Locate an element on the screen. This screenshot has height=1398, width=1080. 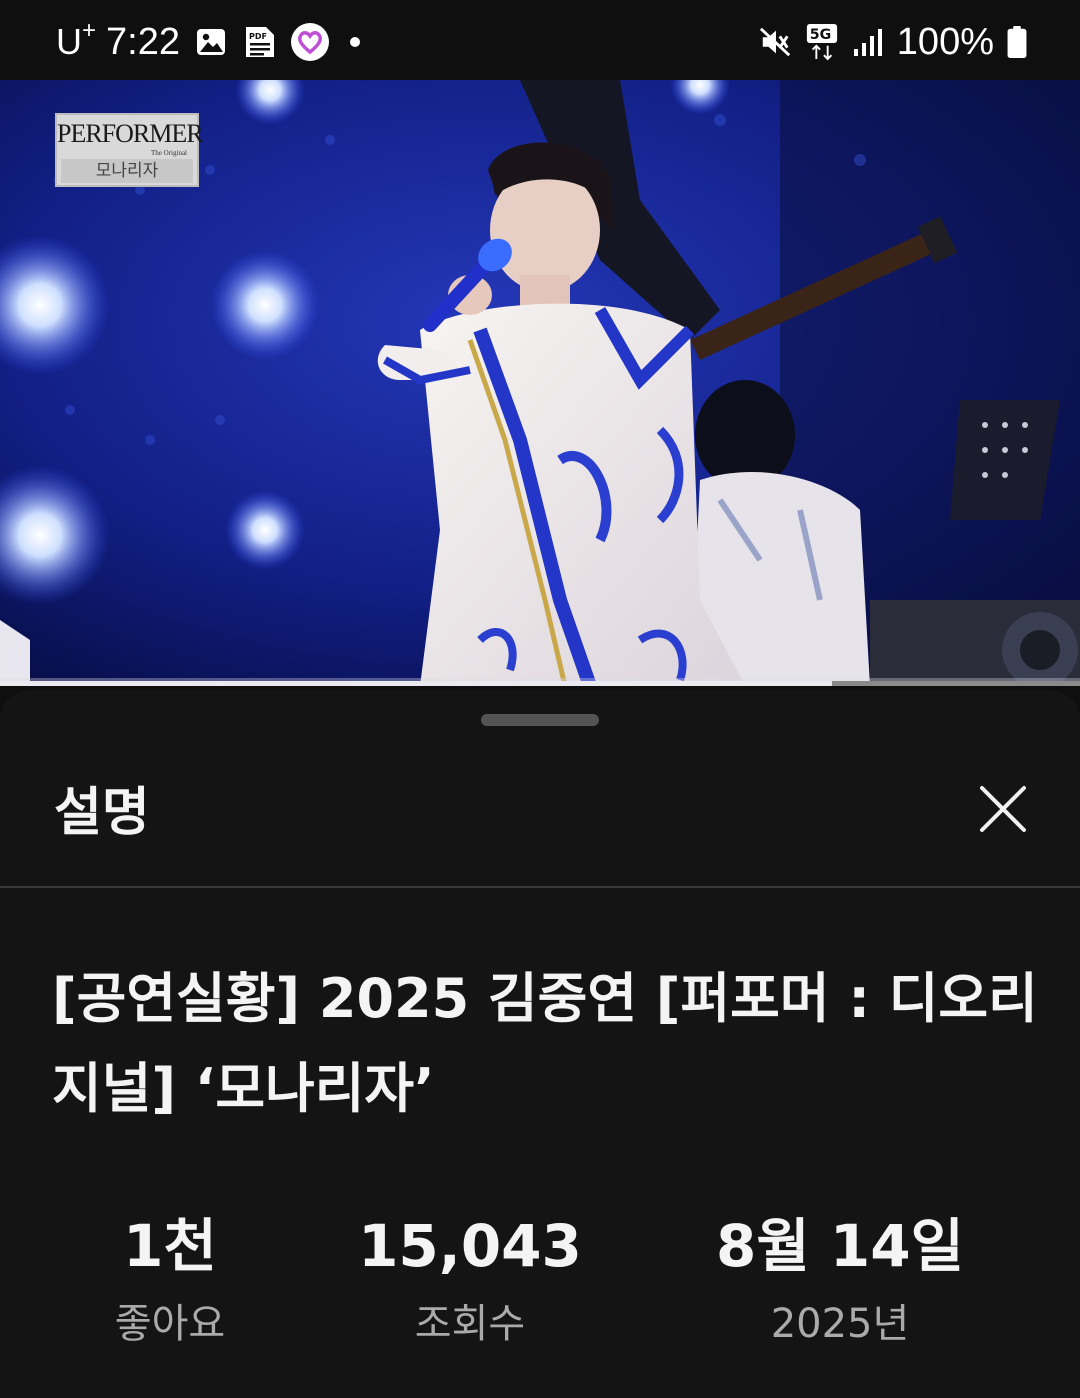
5g-icon: 5G is located at coordinates (821, 42).